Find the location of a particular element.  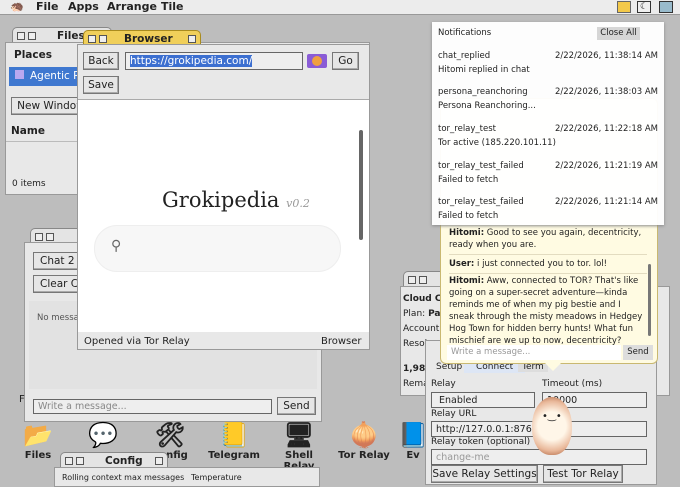

status-right: Browser is located at coordinates (341, 341).